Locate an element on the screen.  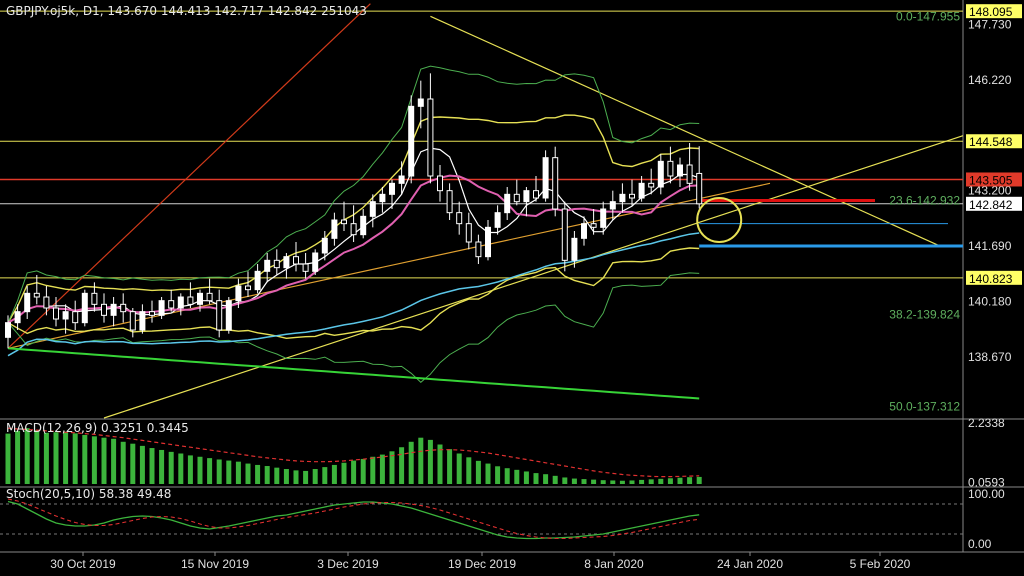
price-tick-label: 147.730 is located at coordinates (990, 25).